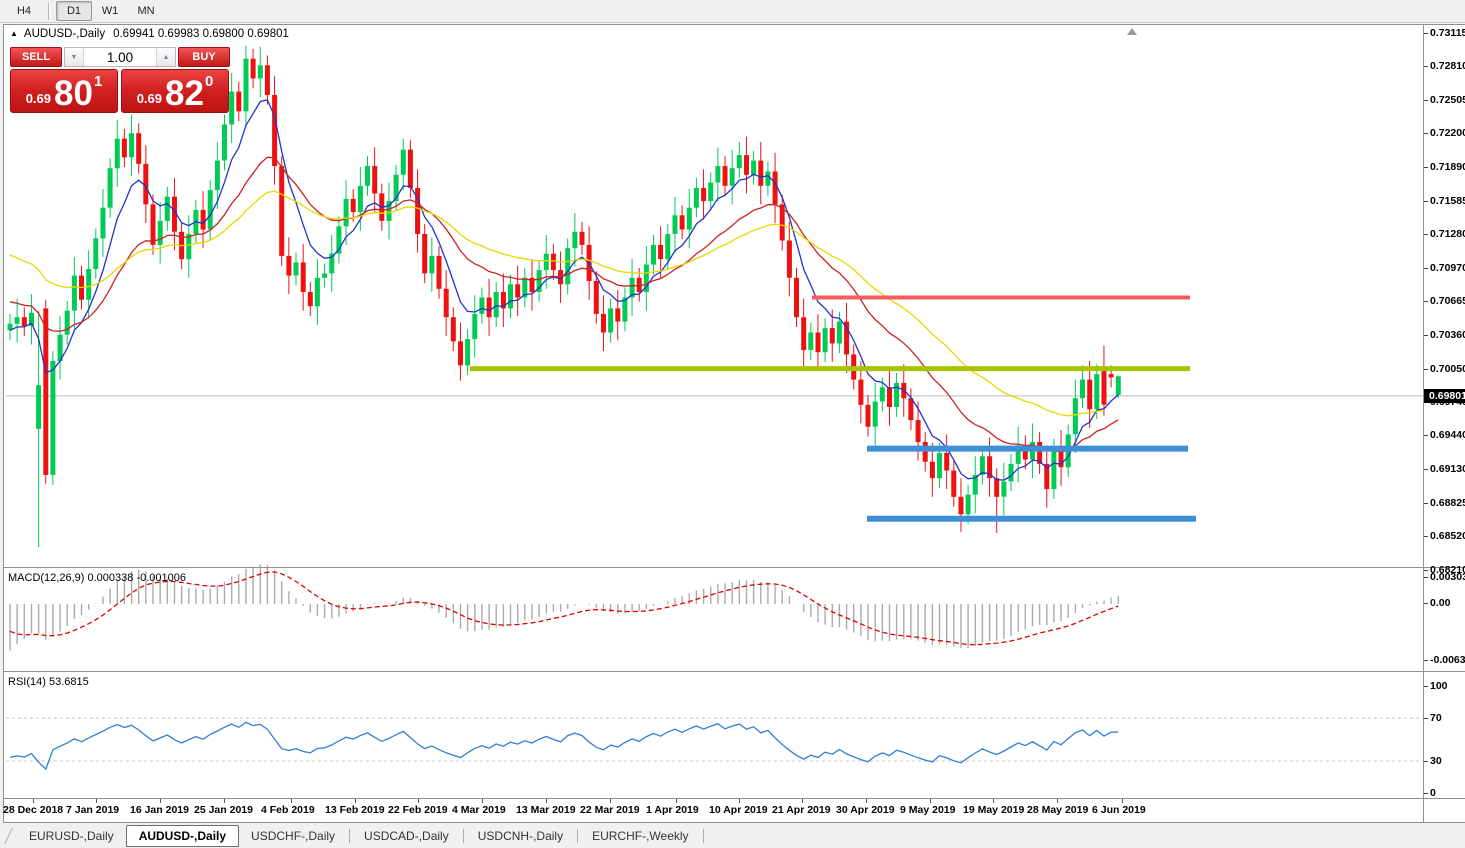 The width and height of the screenshot is (1465, 848). I want to click on chart-ohlc-values: 0.69941 0.69983 0.69800 0.69801, so click(201, 34).